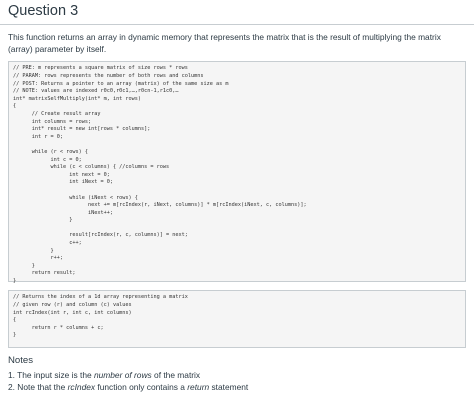  Describe the element at coordinates (43, 11) in the screenshot. I see `question-title: Question 3` at that location.